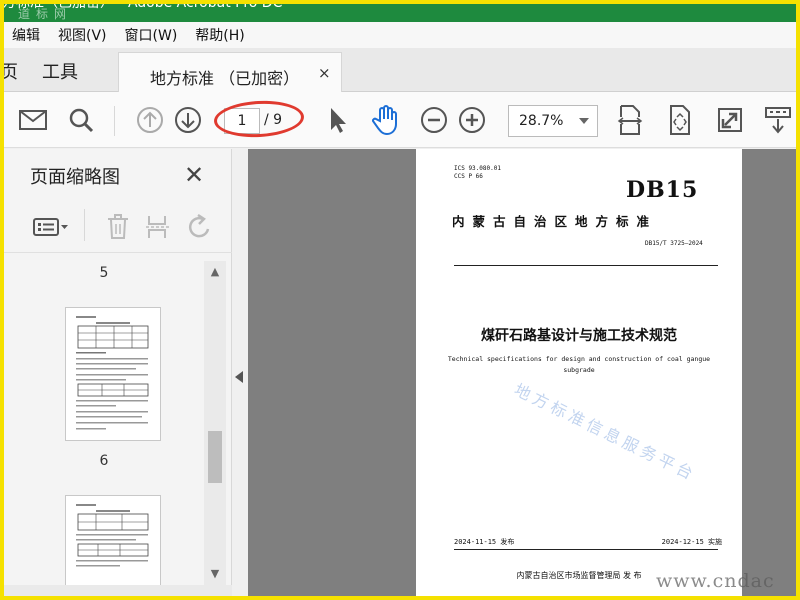 The width and height of the screenshot is (800, 600). I want to click on fit-width-icon, so click(630, 120).